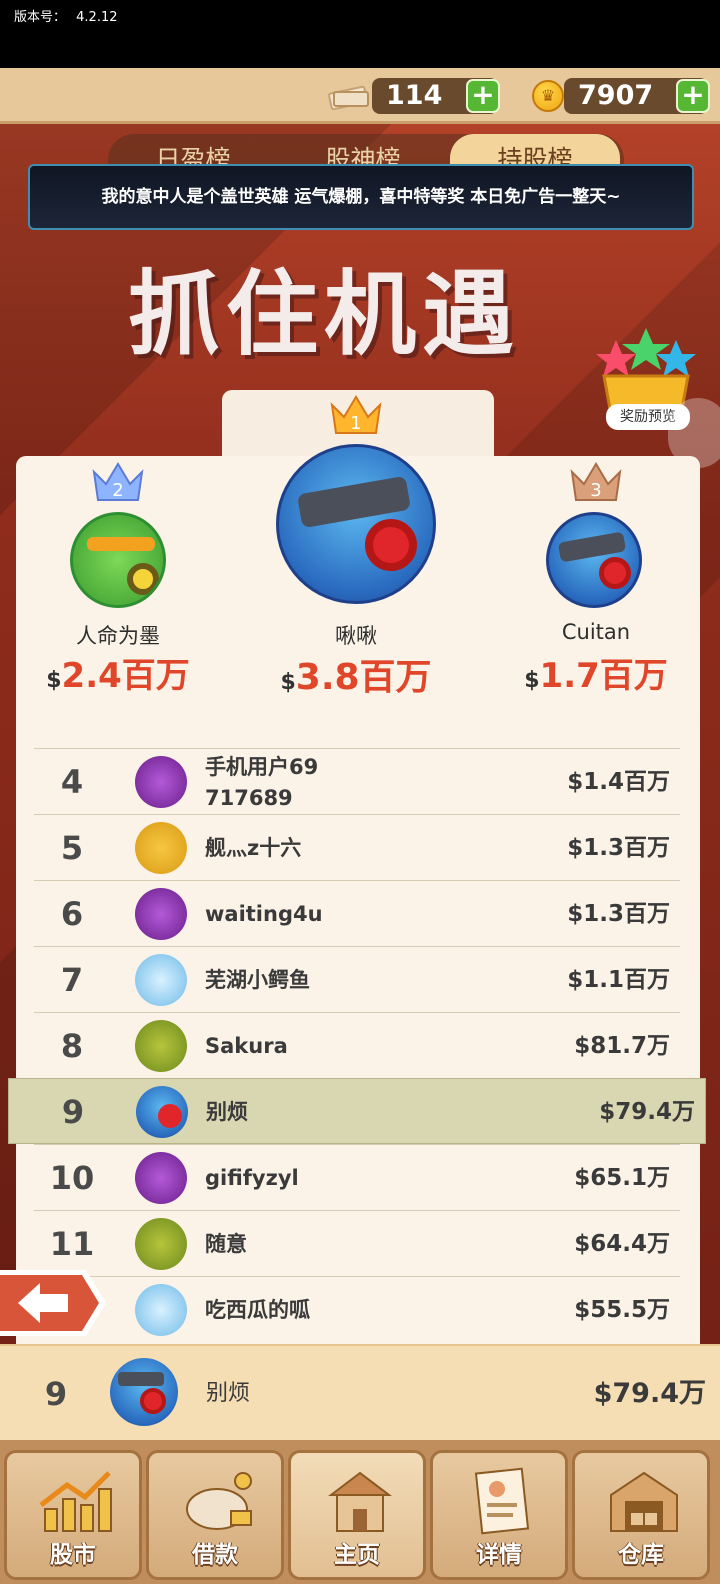  I want to click on nav-label: 主页, so click(357, 1555).